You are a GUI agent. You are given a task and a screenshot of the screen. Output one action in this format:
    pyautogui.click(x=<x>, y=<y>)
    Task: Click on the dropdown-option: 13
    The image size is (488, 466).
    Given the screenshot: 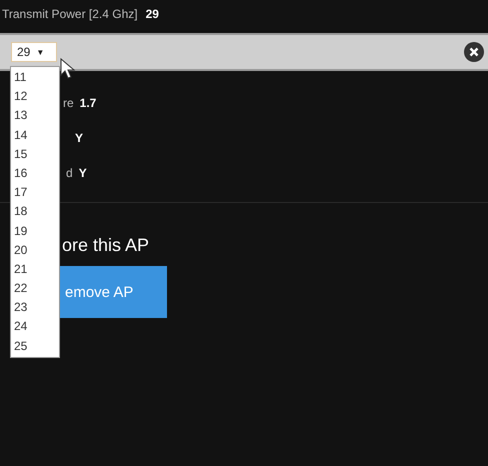 What is the action you would take?
    pyautogui.click(x=35, y=116)
    